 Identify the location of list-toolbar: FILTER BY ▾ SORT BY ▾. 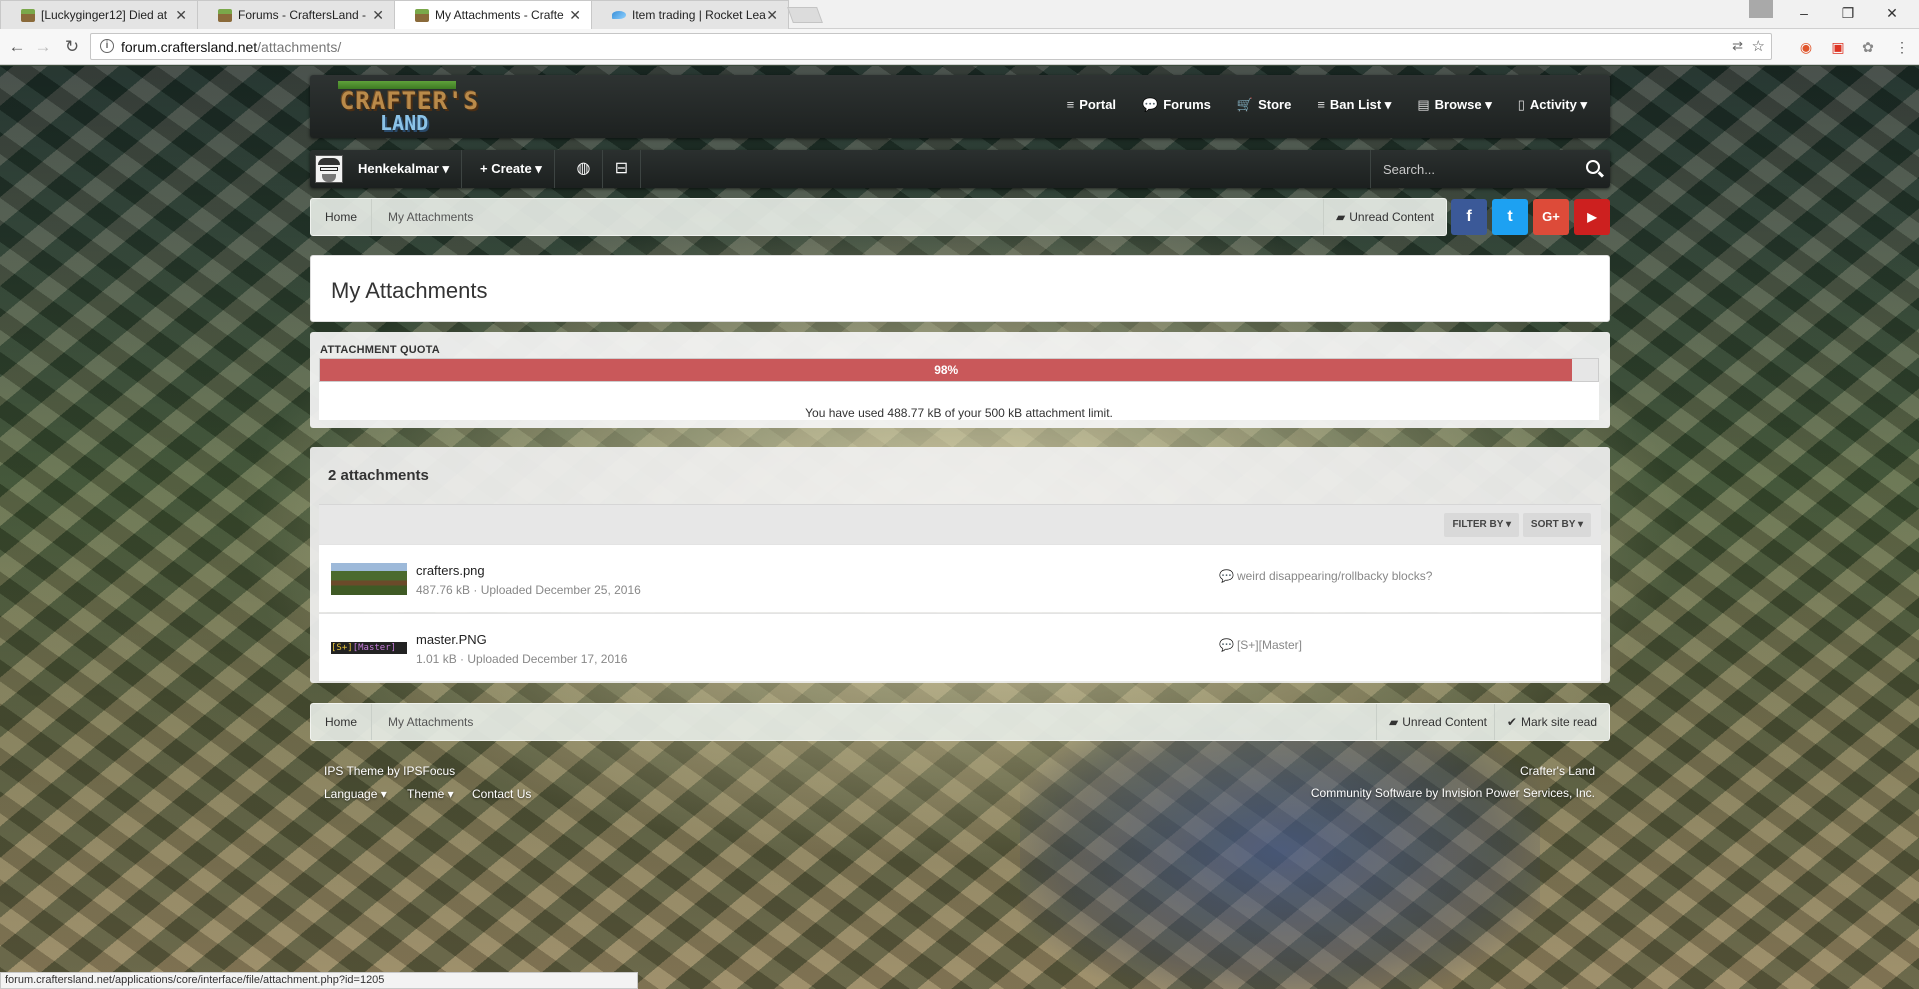
(960, 524).